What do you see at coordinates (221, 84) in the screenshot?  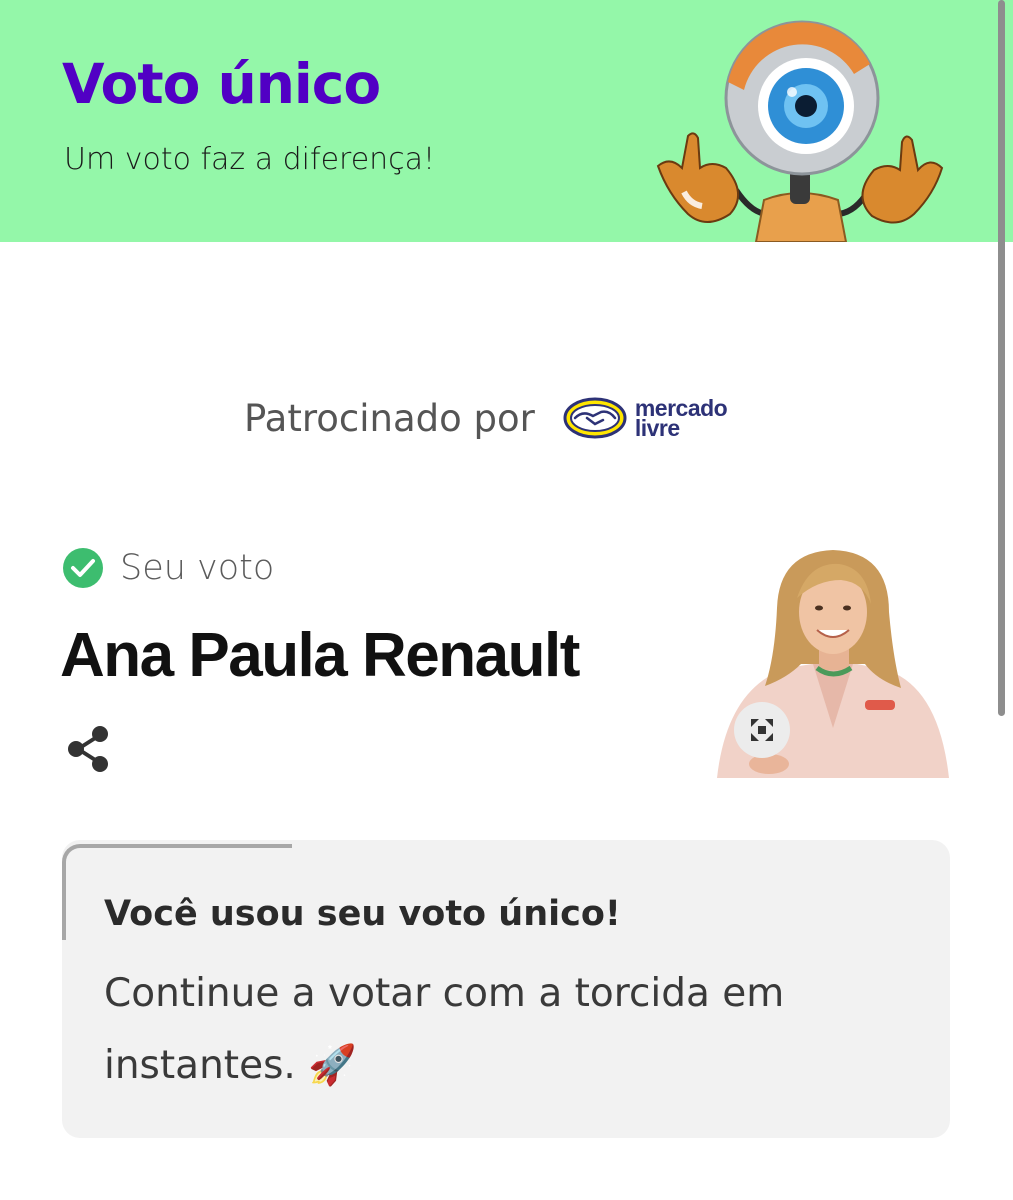 I see `page-title: Voto único` at bounding box center [221, 84].